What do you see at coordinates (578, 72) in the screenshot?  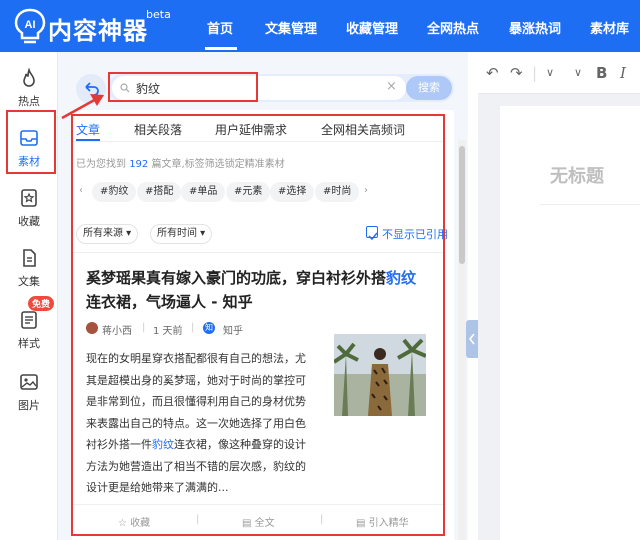 I see `font-dropdown-icon: ∨` at bounding box center [578, 72].